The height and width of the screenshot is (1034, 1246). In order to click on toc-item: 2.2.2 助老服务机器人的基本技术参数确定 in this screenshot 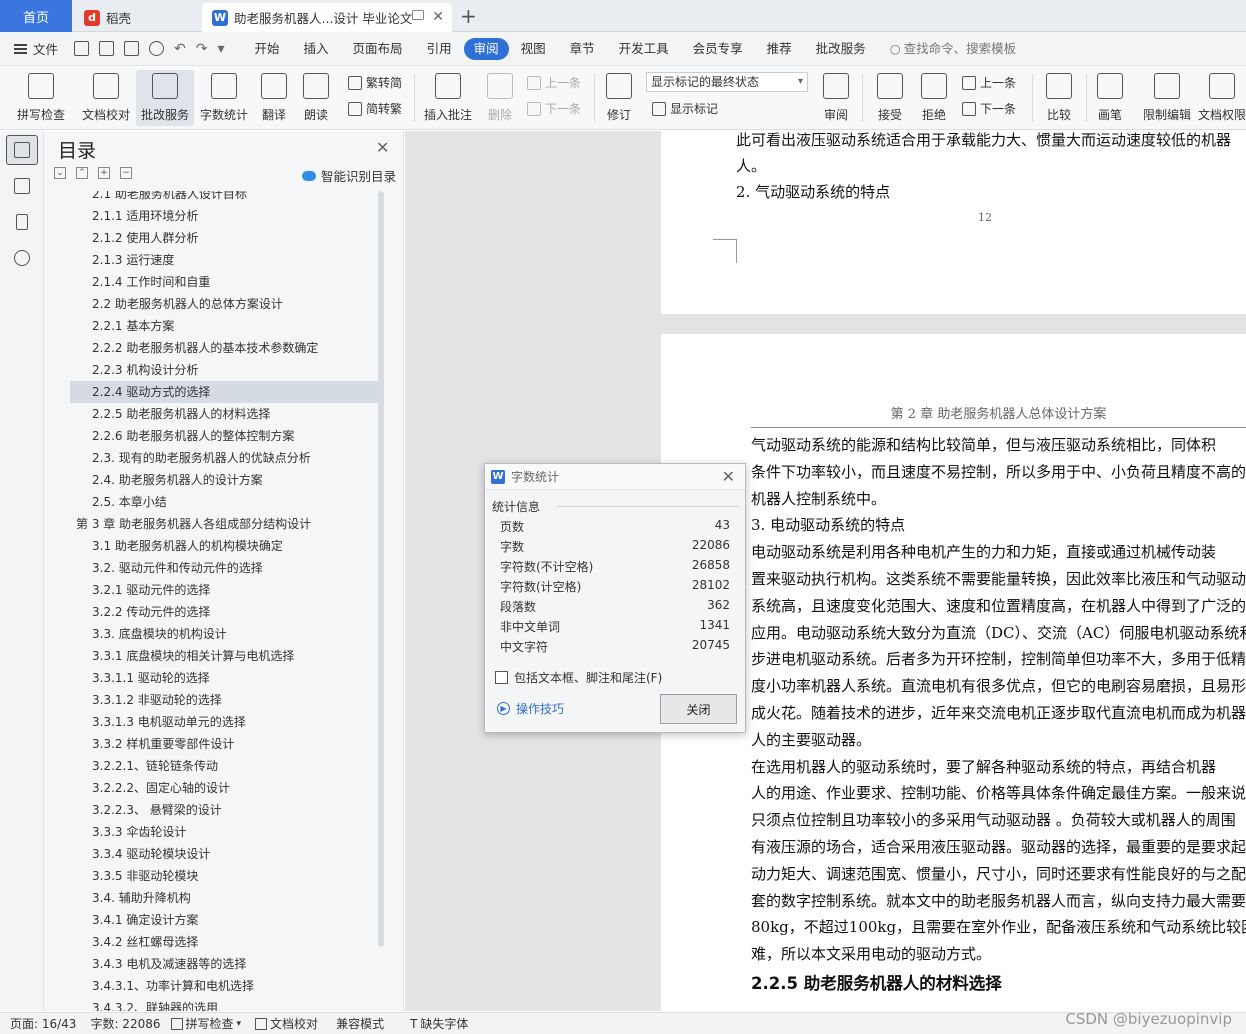, I will do `click(225, 348)`.